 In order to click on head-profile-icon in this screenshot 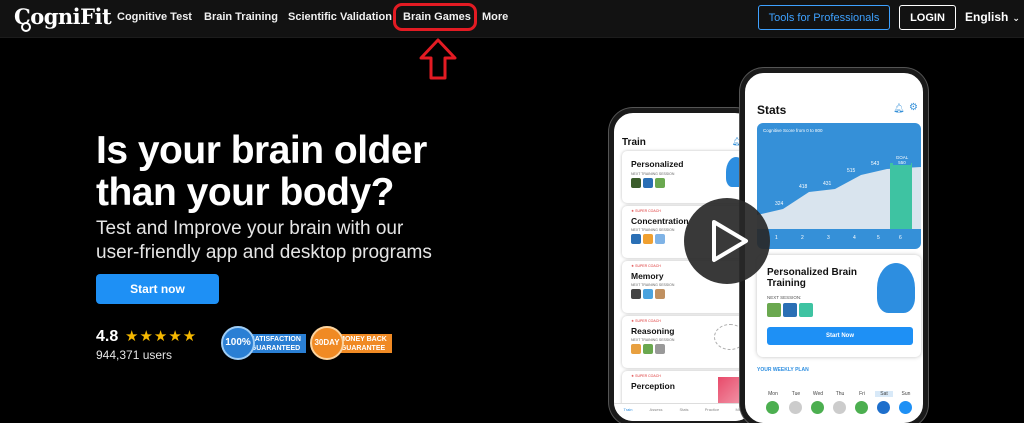, I will do `click(896, 288)`.